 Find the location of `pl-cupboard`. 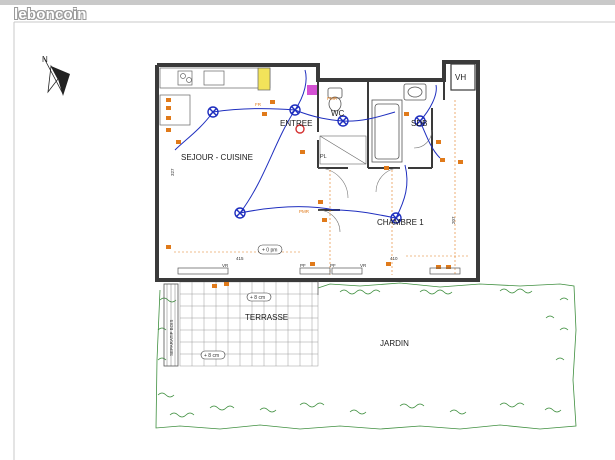

pl-cupboard is located at coordinates (343, 150).